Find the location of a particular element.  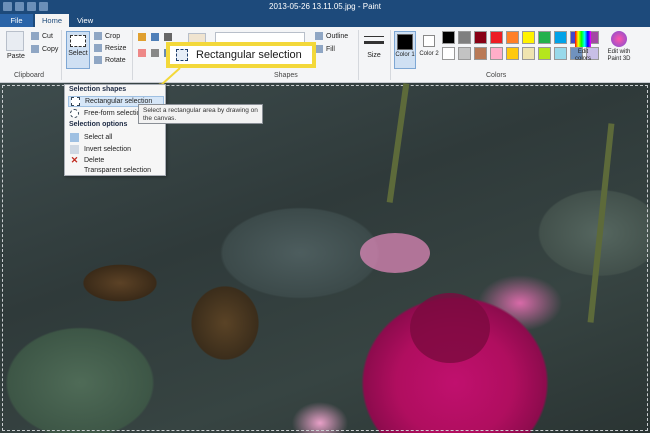

size-label: Size is located at coordinates (374, 55).